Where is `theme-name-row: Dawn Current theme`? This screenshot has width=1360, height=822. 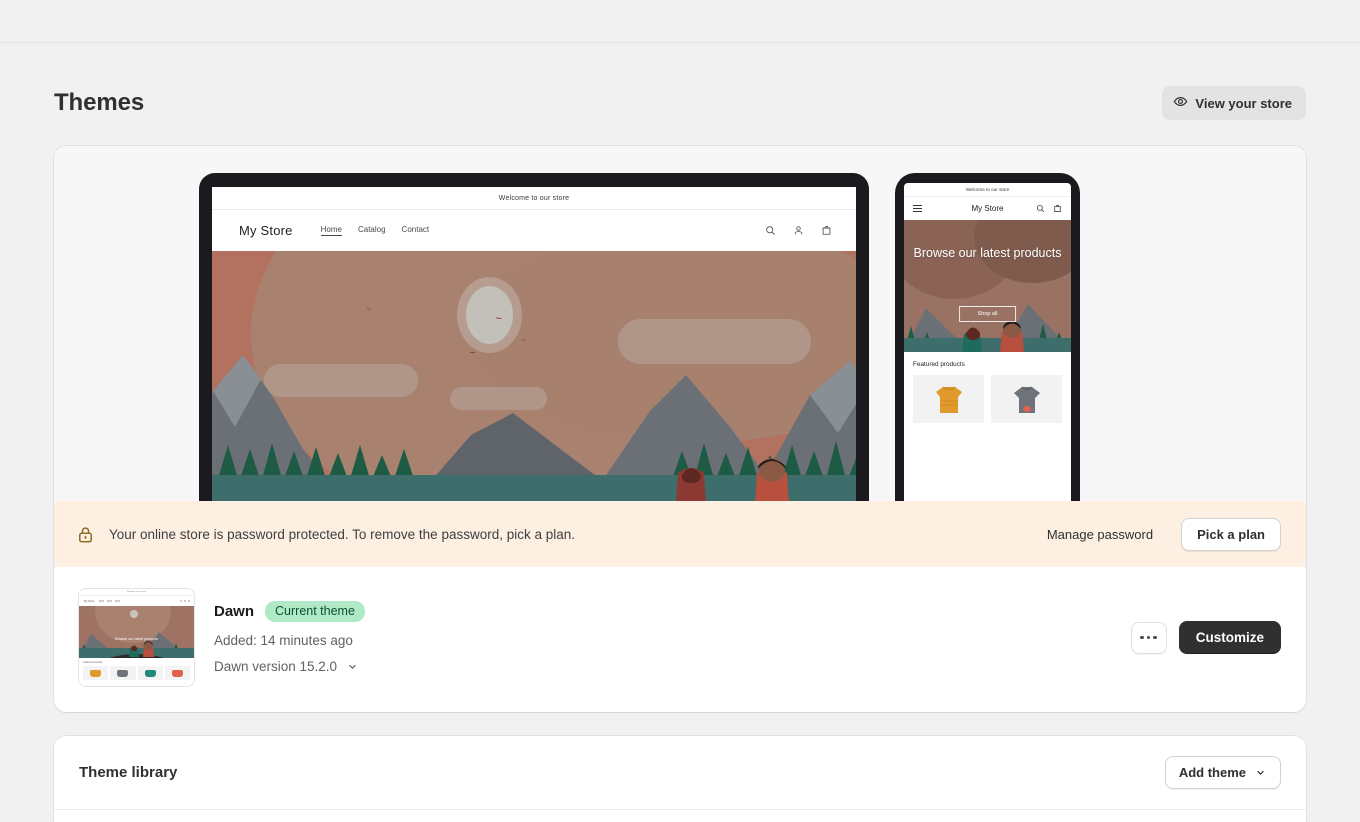
theme-name-row: Dawn Current theme is located at coordinates (662, 611).